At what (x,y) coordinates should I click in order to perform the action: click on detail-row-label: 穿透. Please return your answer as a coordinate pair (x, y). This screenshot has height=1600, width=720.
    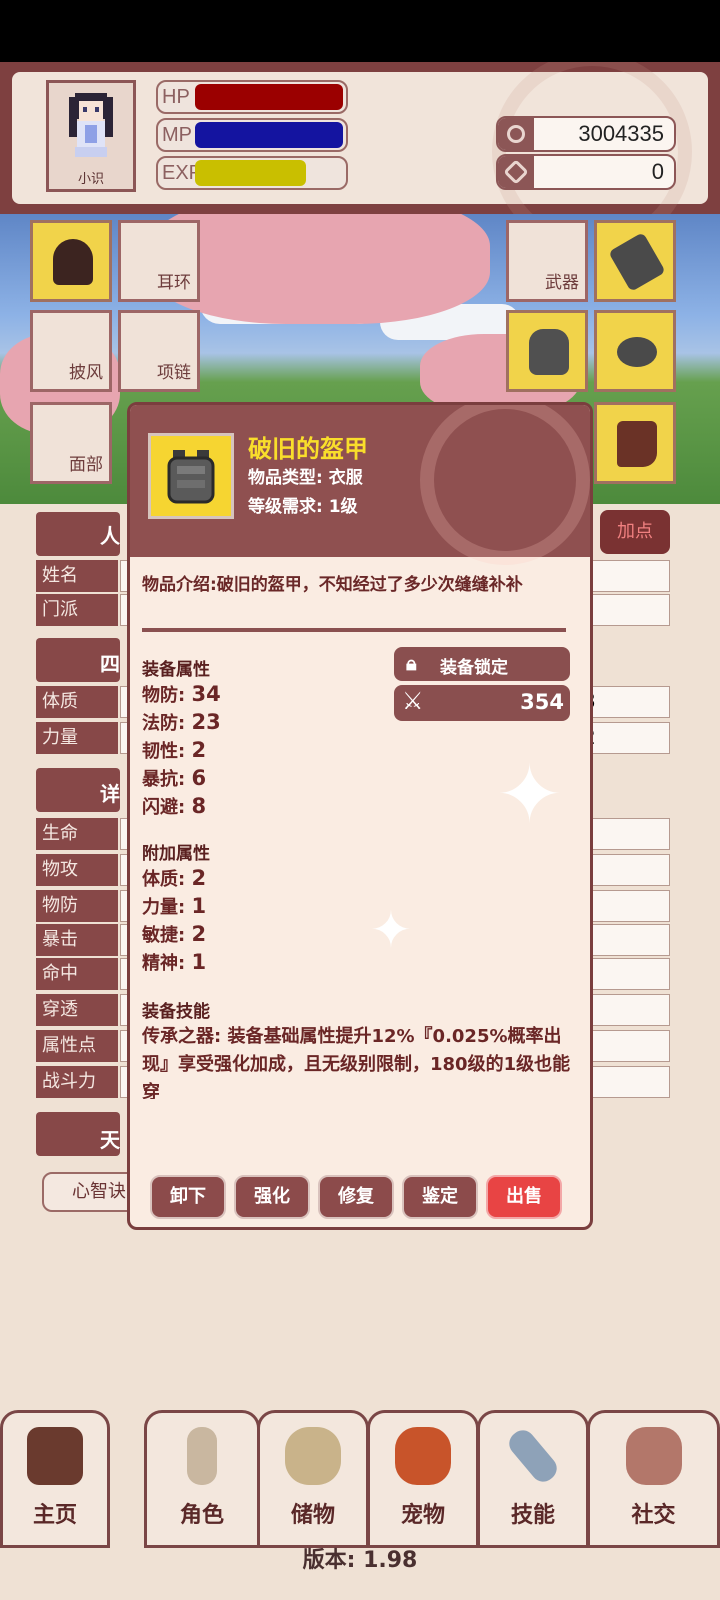
    Looking at the image, I should click on (77, 1010).